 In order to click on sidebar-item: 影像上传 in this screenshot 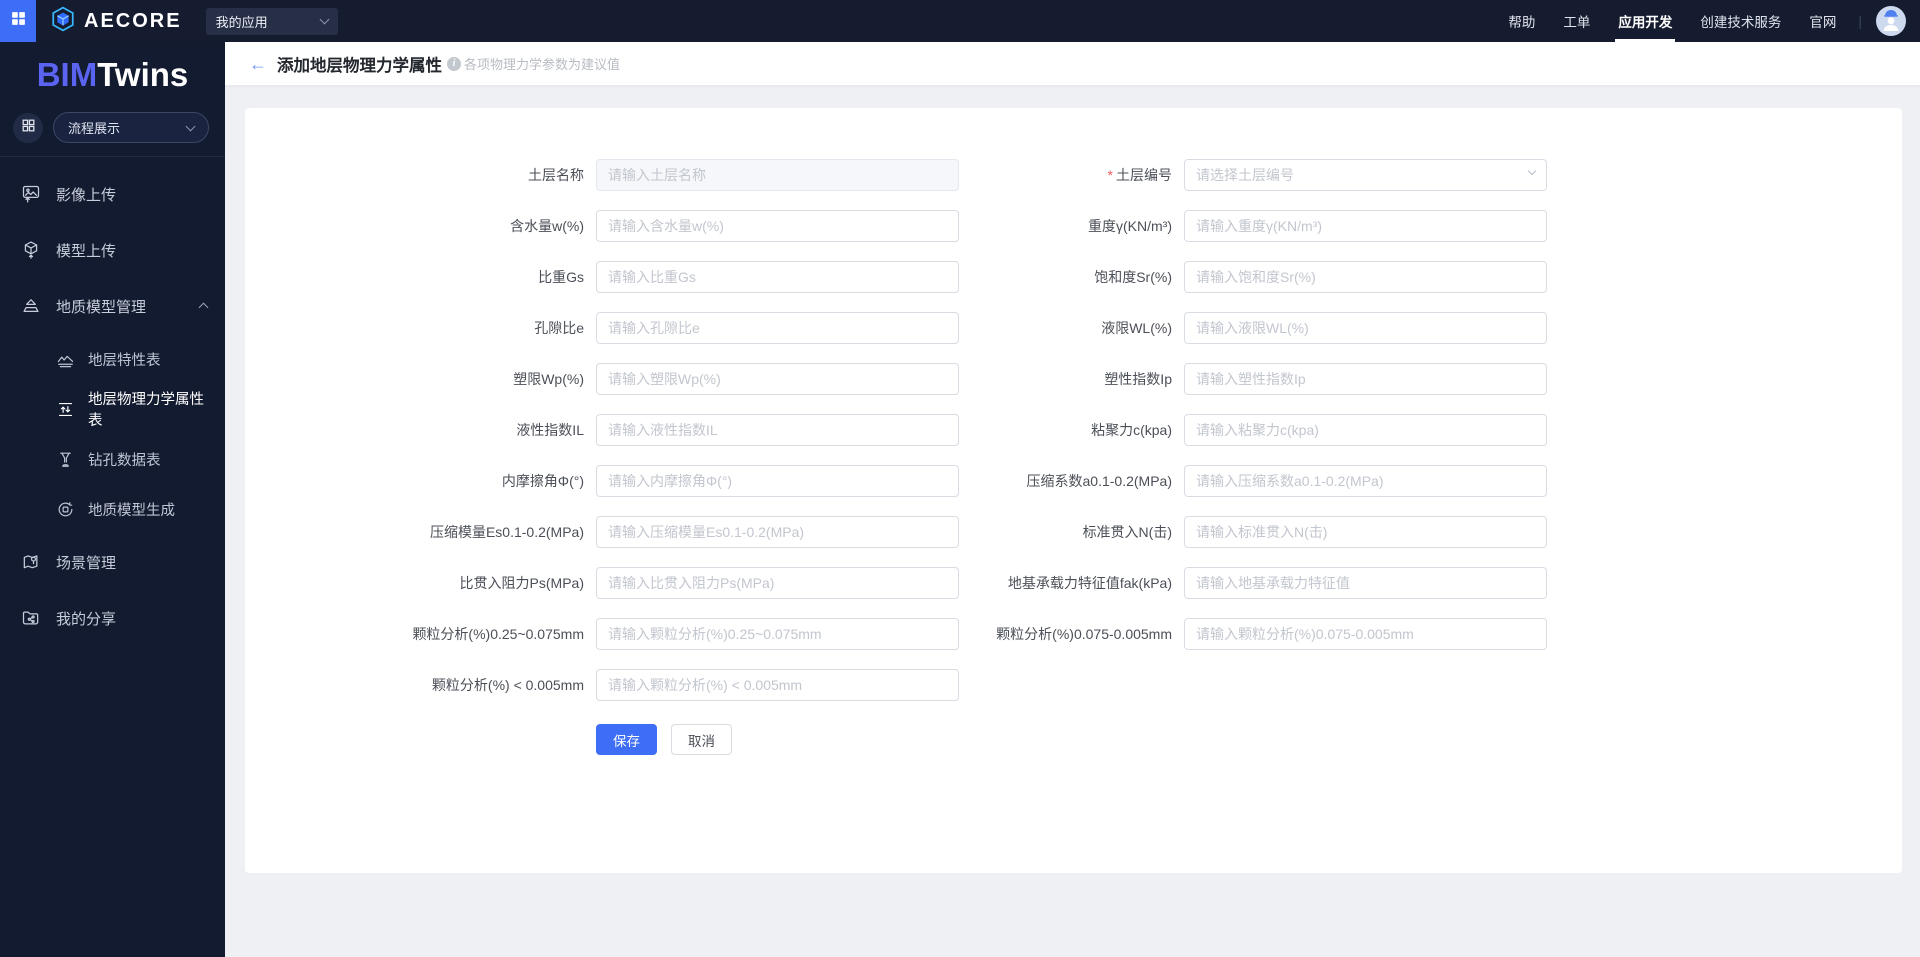, I will do `click(112, 194)`.